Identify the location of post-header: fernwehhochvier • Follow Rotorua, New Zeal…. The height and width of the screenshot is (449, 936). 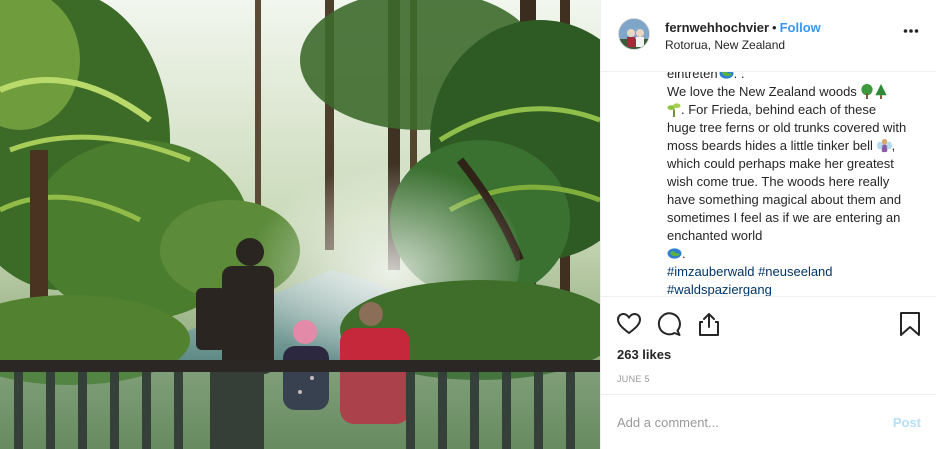
(768, 36).